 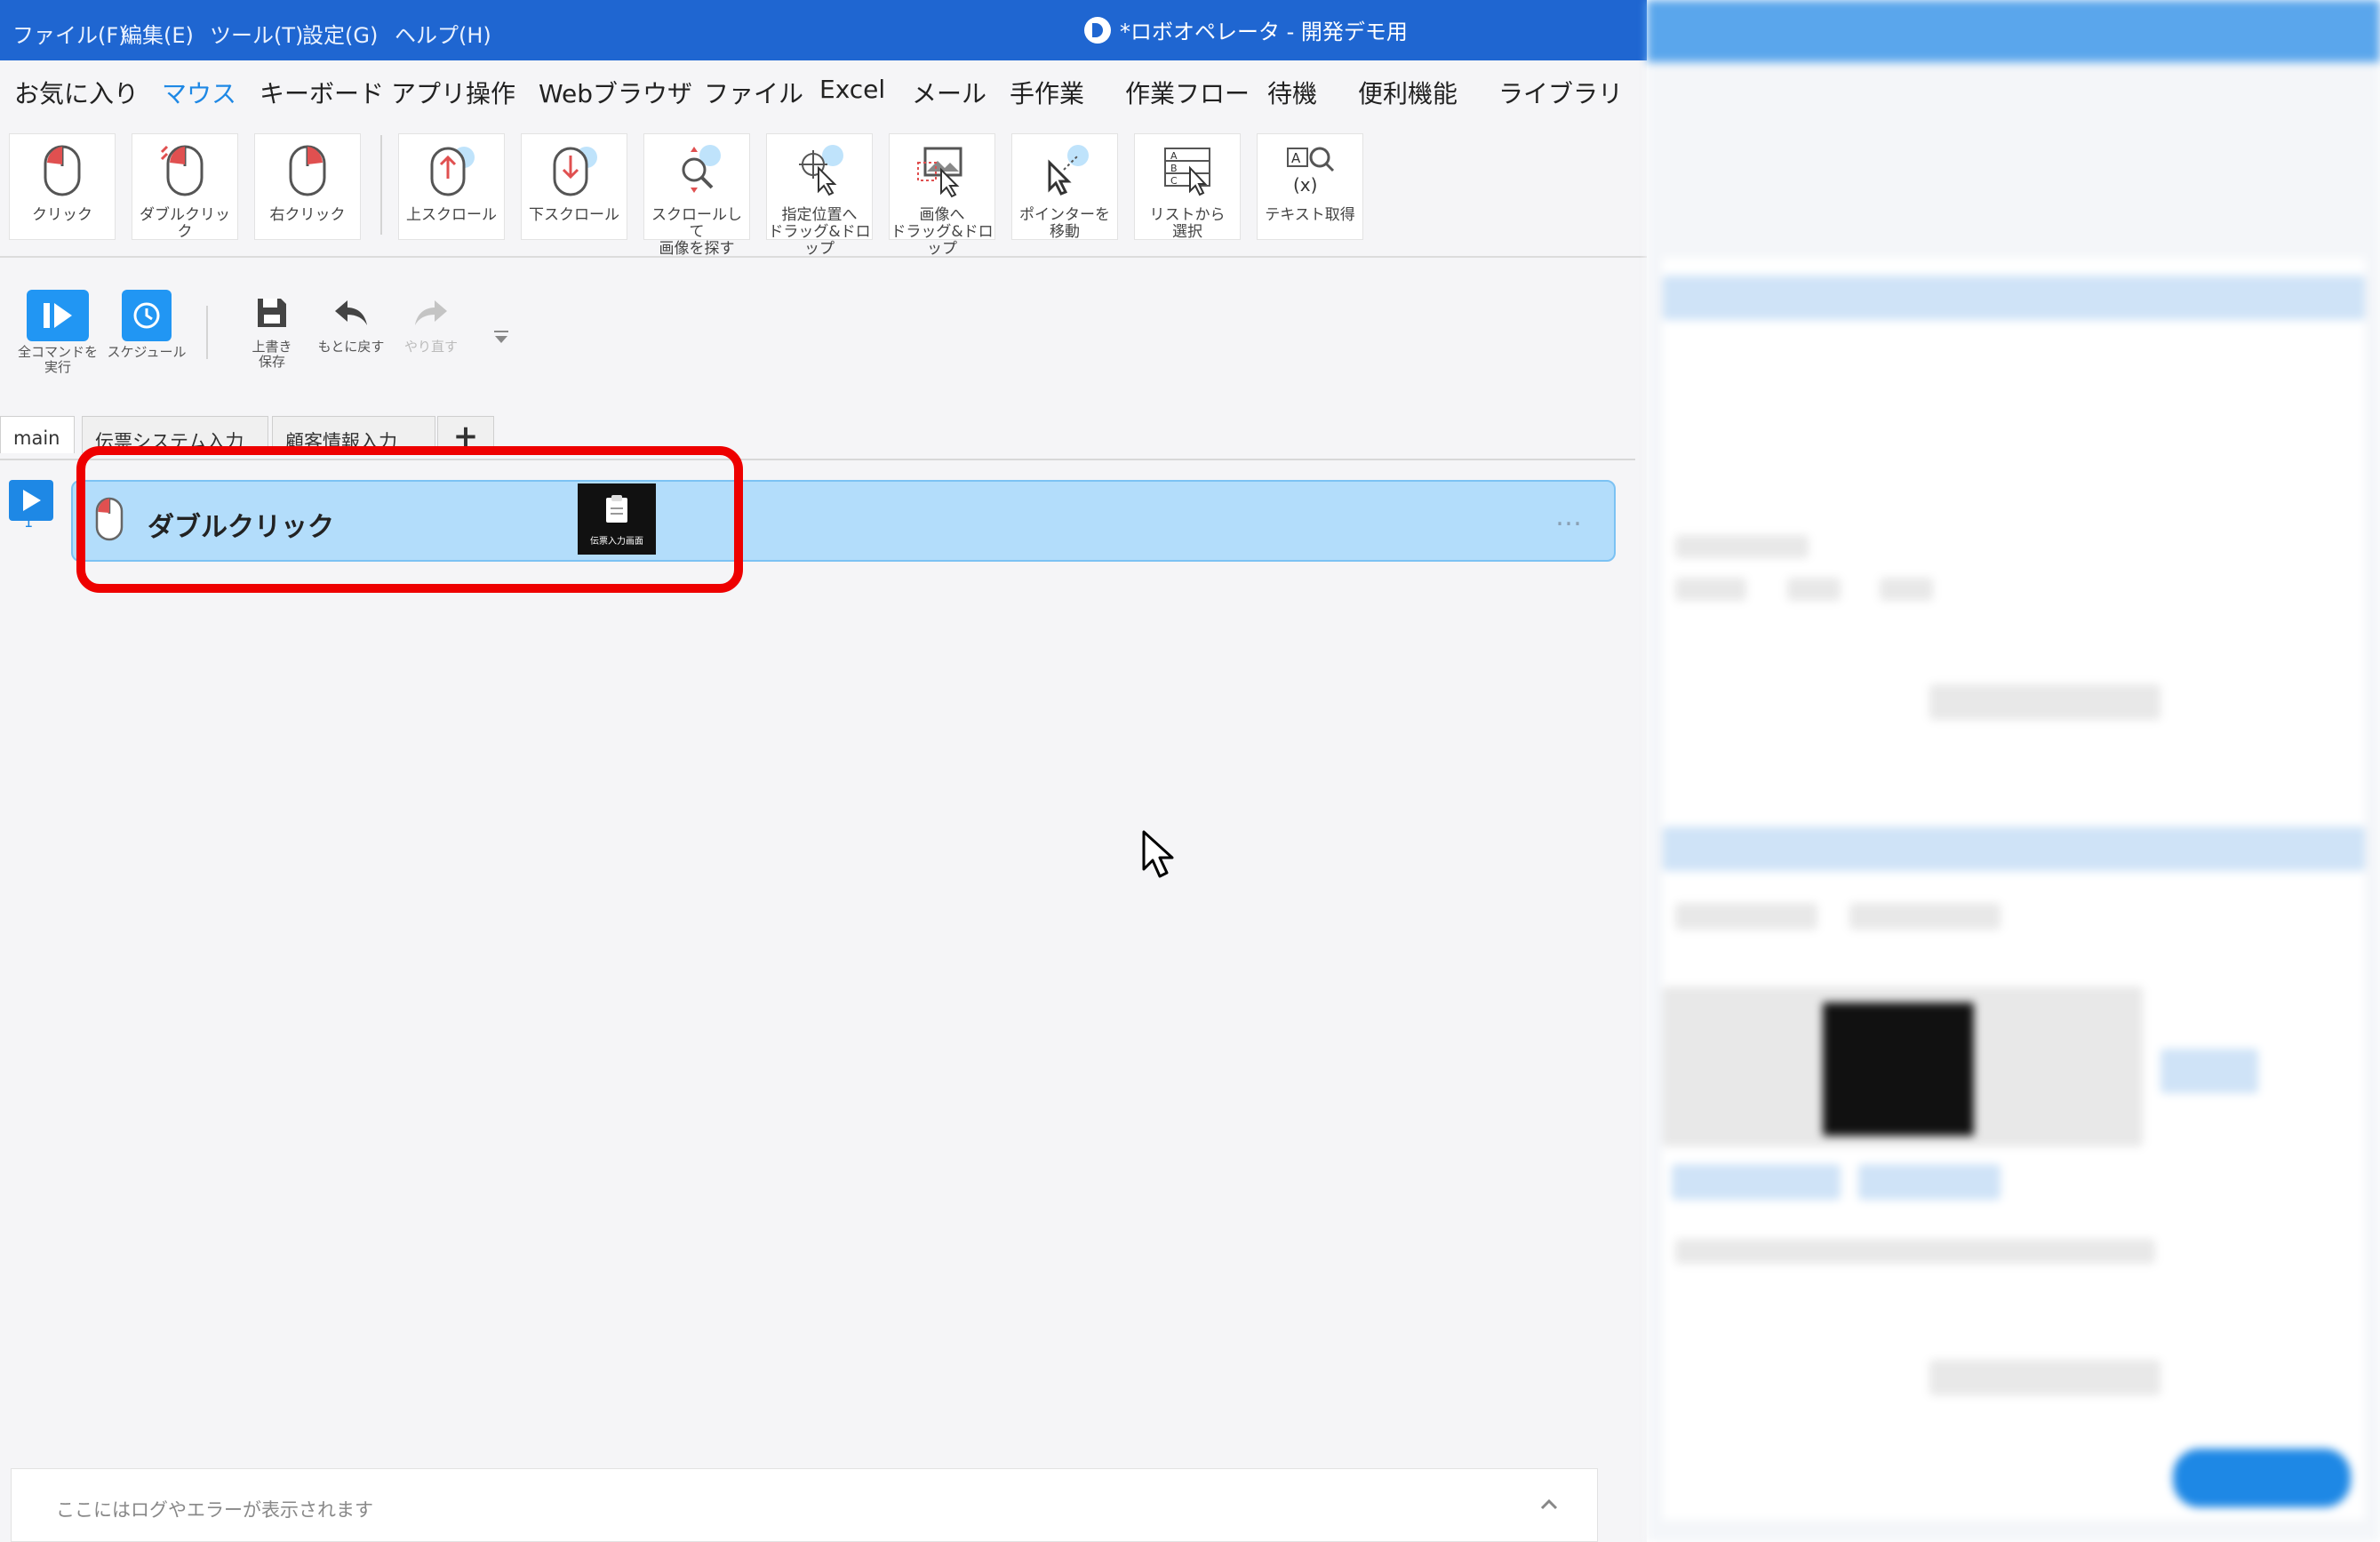 What do you see at coordinates (147, 352) in the screenshot?
I see `schedule-label: スケジュール` at bounding box center [147, 352].